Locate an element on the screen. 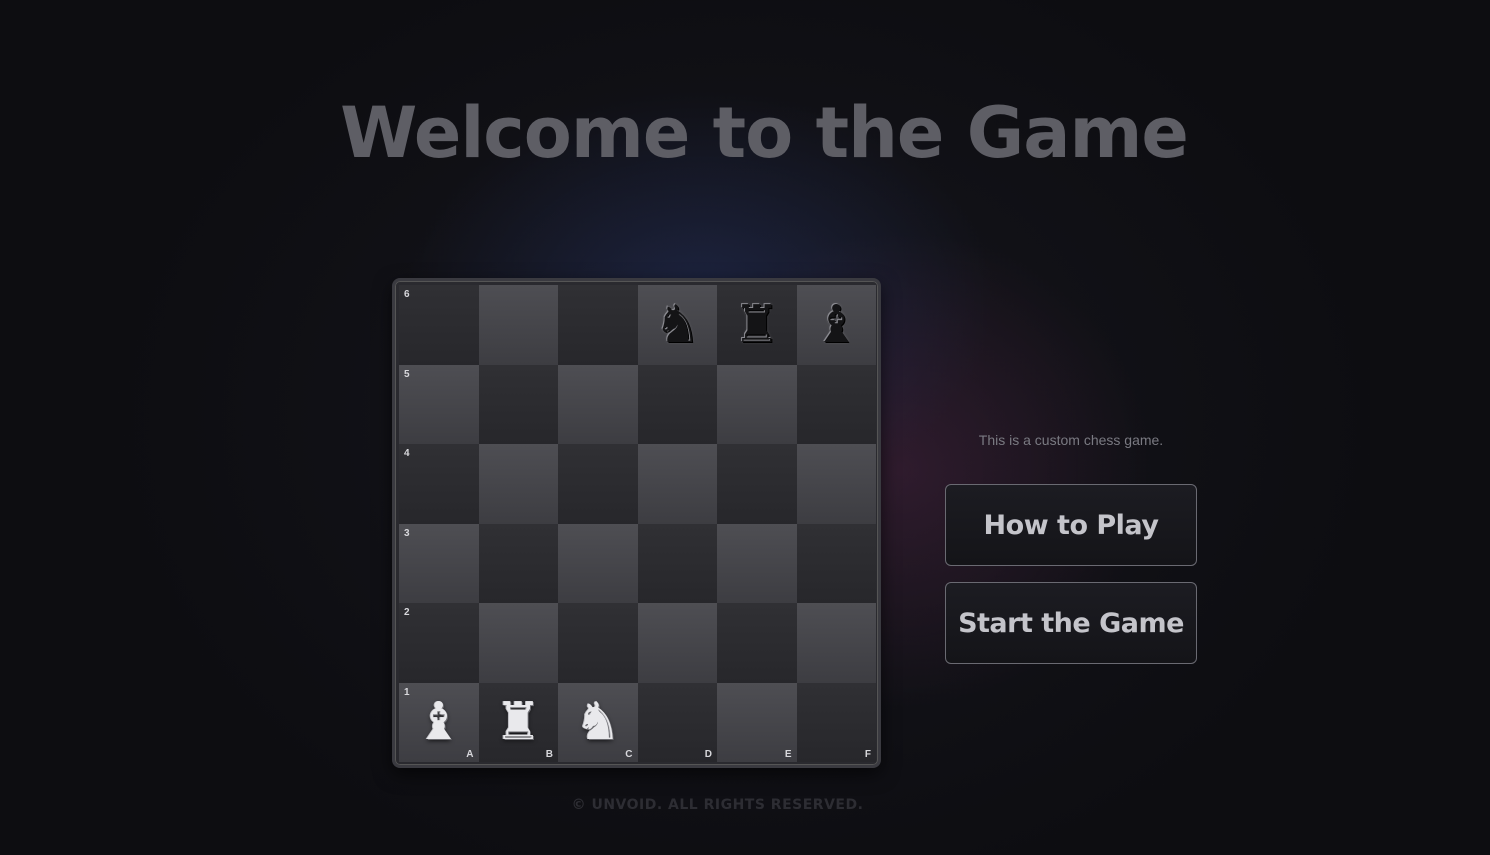 The image size is (1490, 855). start-game-button: Start the Game is located at coordinates (1071, 623).